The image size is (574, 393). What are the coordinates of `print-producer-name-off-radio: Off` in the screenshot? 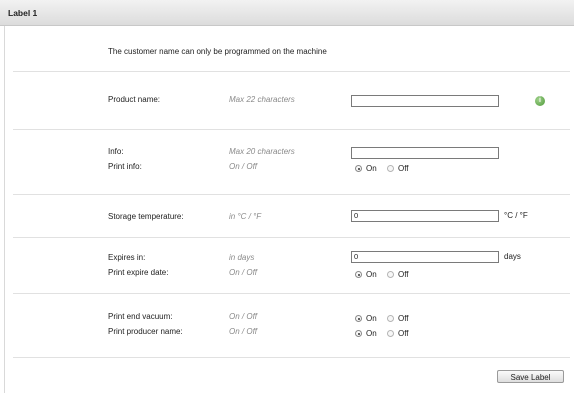 It's located at (398, 333).